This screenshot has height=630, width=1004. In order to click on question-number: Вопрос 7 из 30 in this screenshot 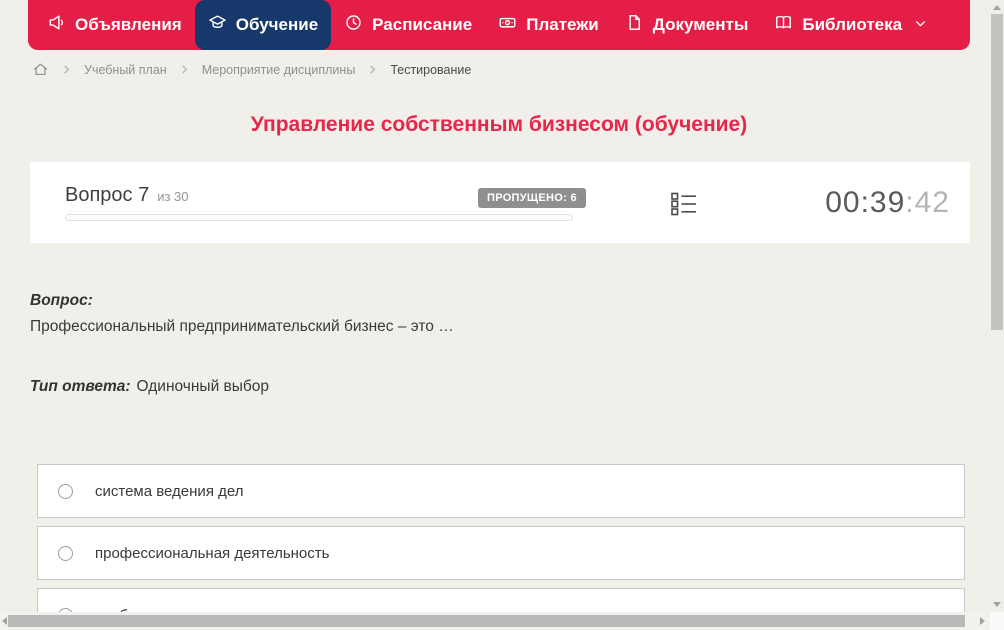, I will do `click(127, 195)`.